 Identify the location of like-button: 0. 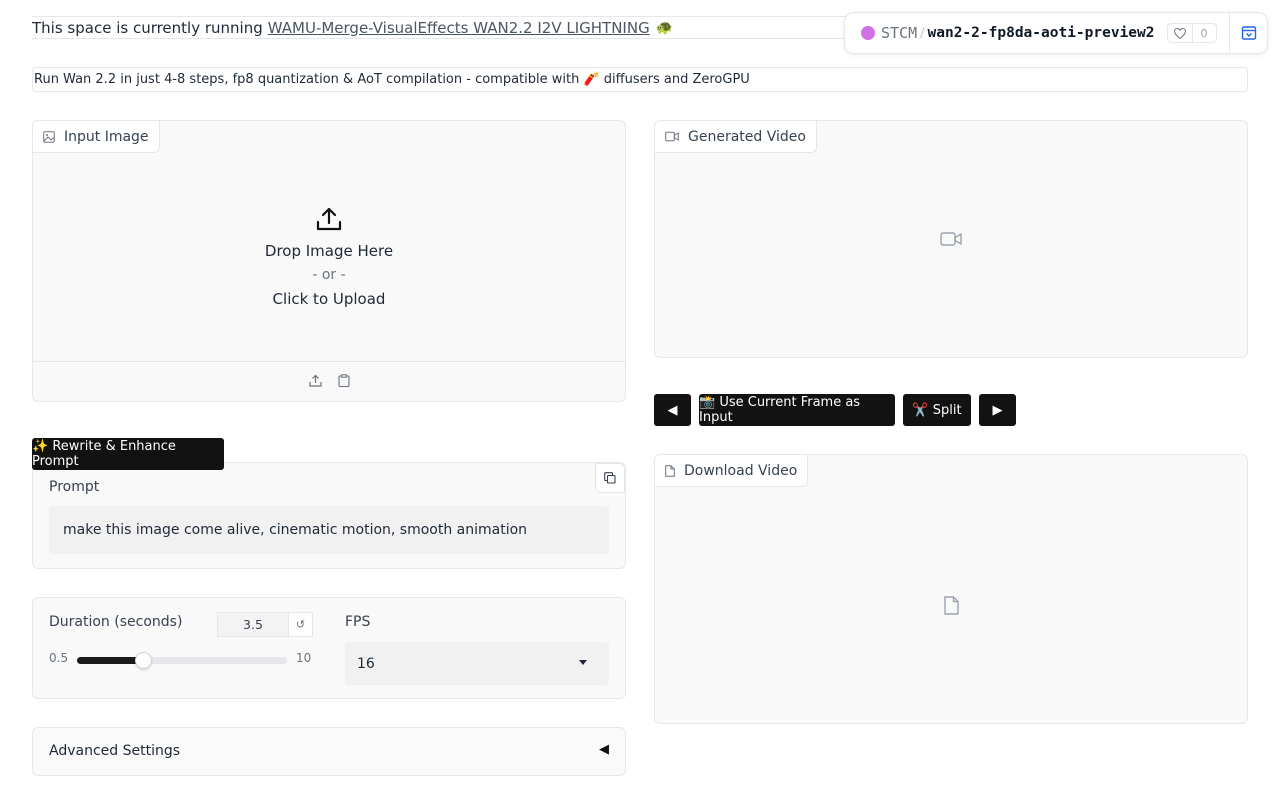
(1191, 33).